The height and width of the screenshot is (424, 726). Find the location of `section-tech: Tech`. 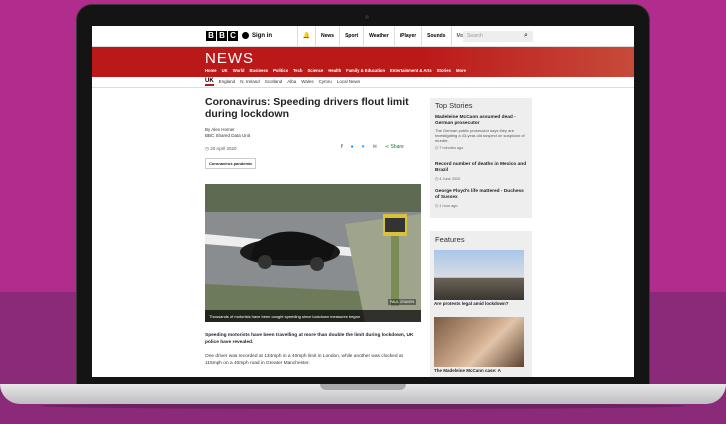

section-tech: Tech is located at coordinates (297, 70).